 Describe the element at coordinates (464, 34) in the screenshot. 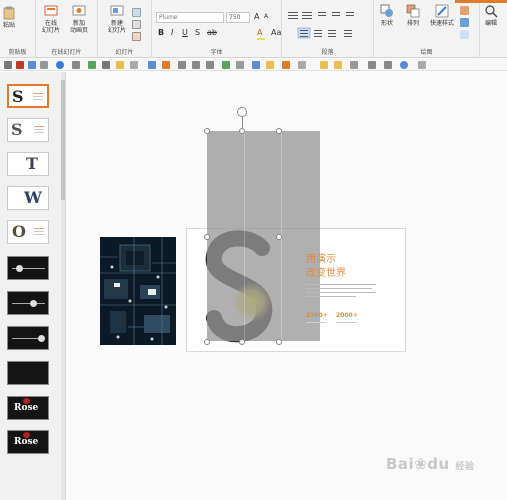

I see `shape-effects-icon` at that location.